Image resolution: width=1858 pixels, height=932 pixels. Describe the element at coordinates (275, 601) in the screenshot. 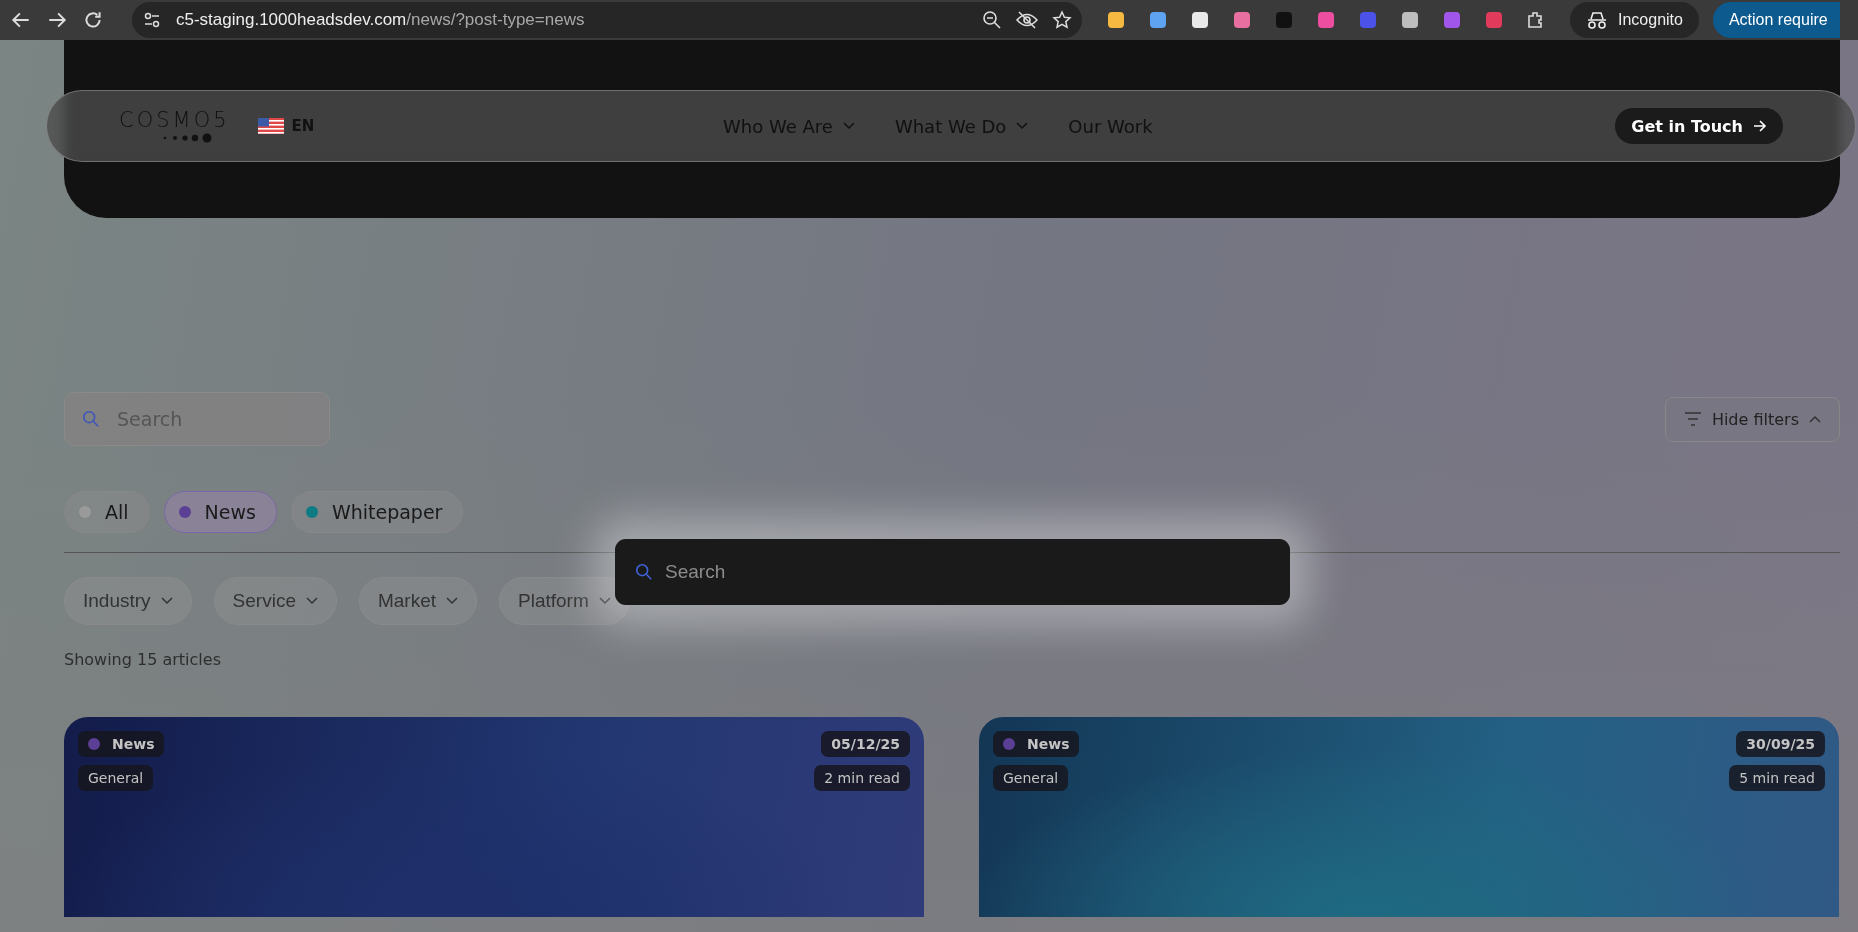

I see `filter-dropdown: Service` at that location.